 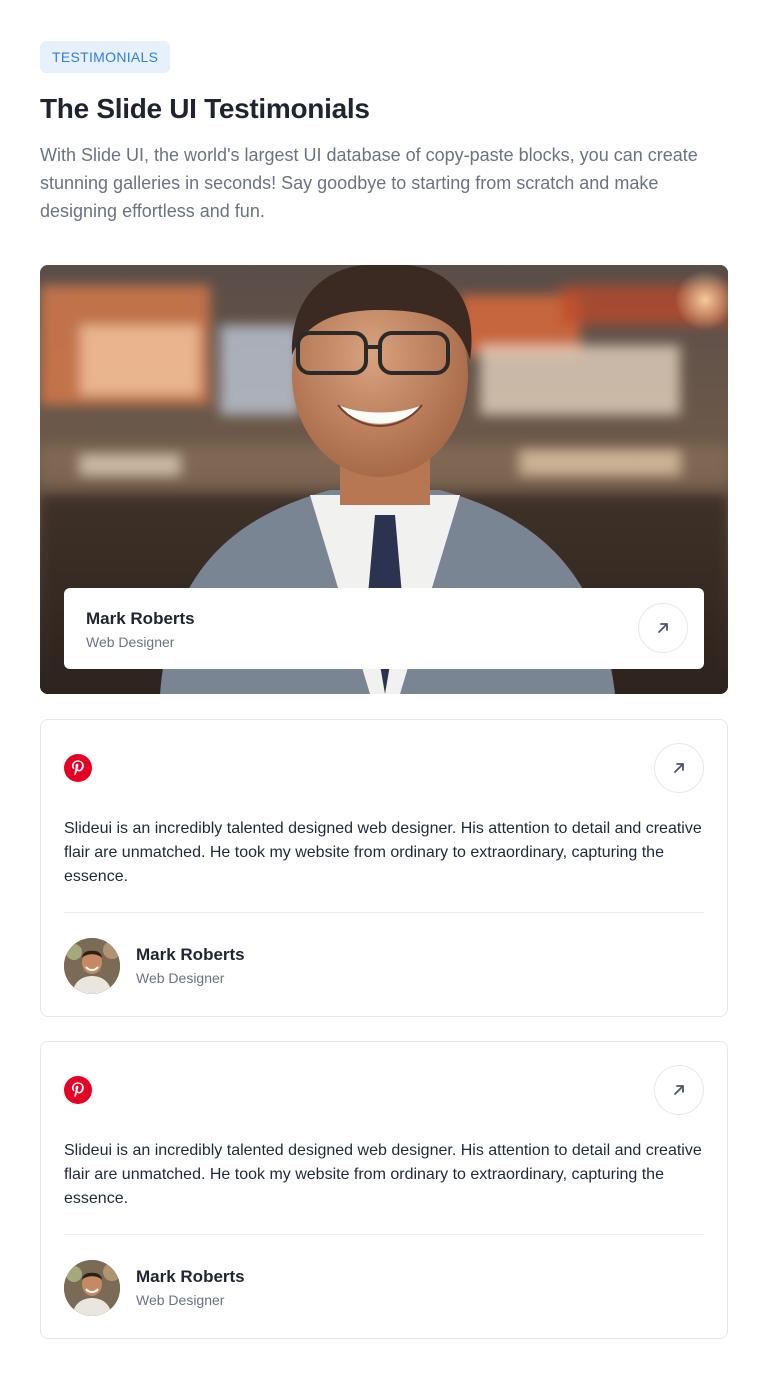 What do you see at coordinates (140, 618) in the screenshot?
I see `featured-author-name: Mark Roberts` at bounding box center [140, 618].